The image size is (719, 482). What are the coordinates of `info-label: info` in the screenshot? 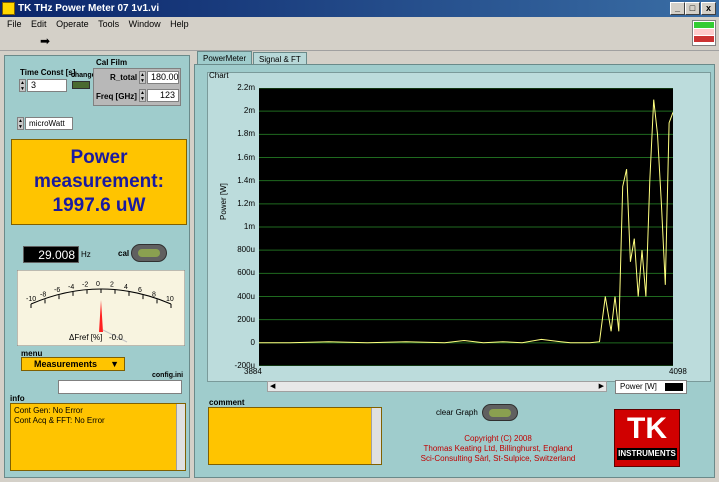 It's located at (17, 398).